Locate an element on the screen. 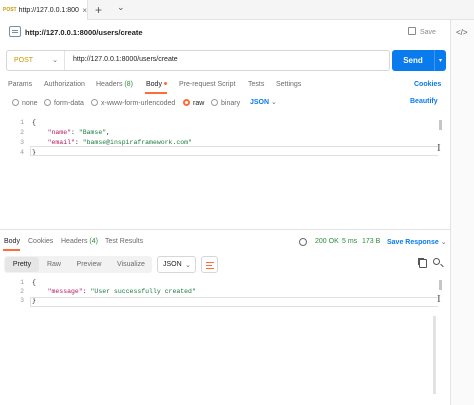 This screenshot has height=405, width=474. radio-label: none is located at coordinates (30, 103).